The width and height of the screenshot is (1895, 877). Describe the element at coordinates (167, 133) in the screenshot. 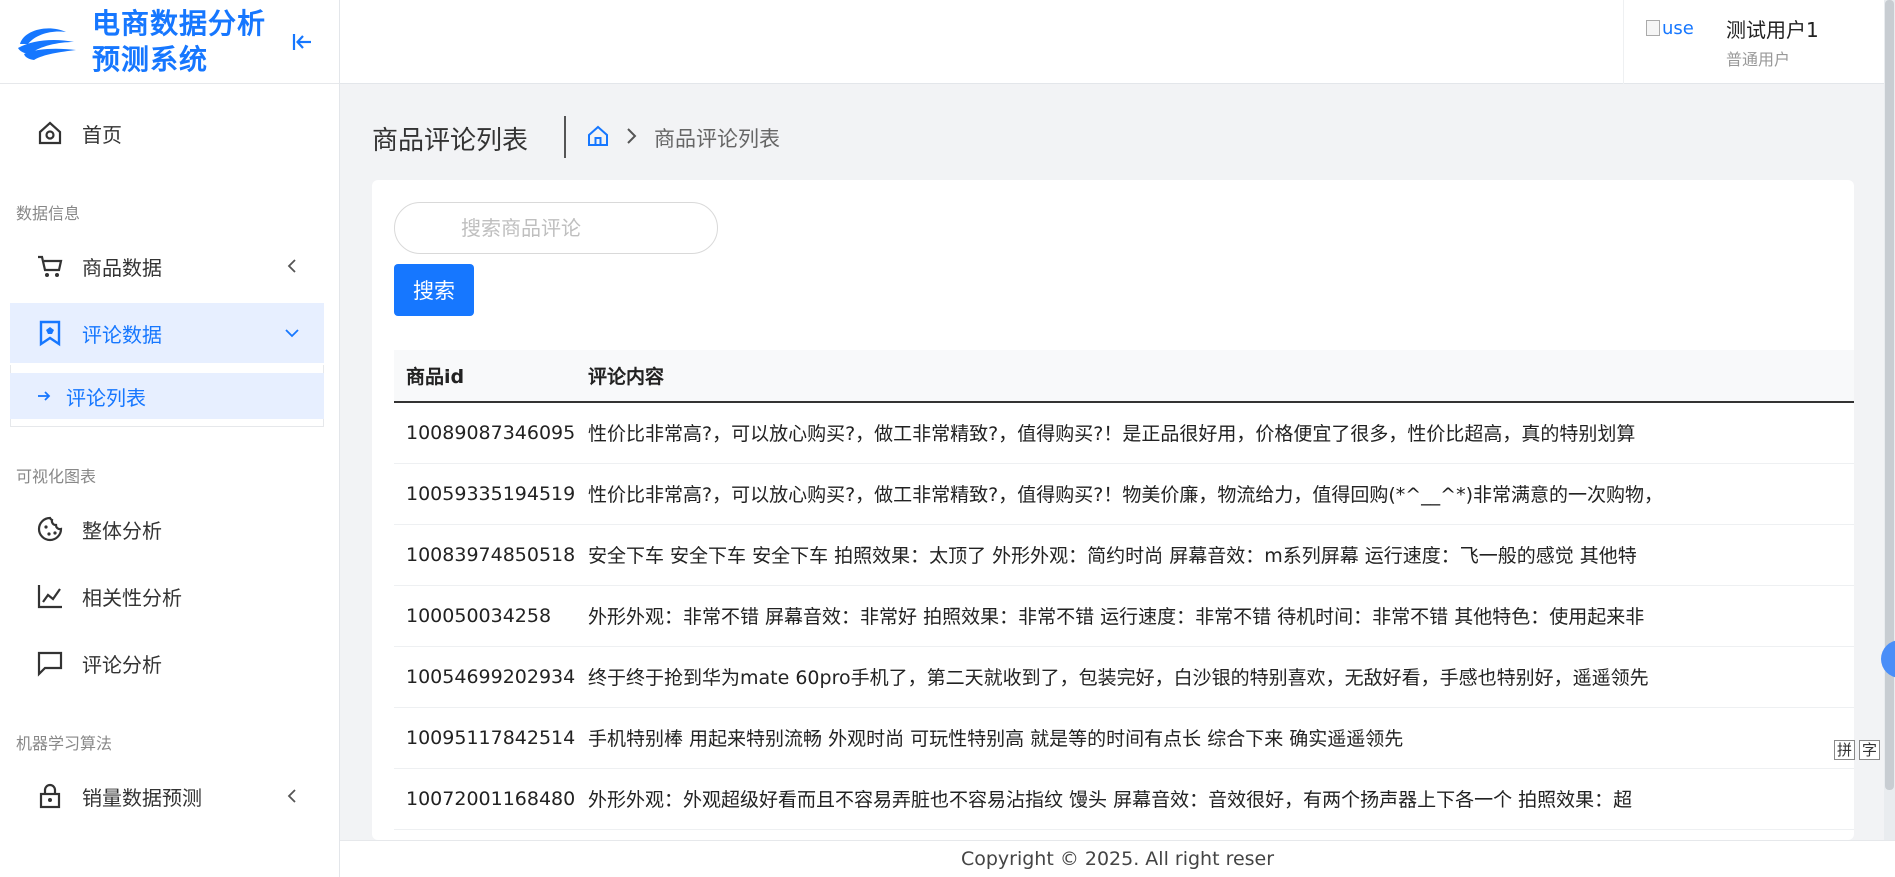

I see `sidebar-item-home: 首页` at that location.